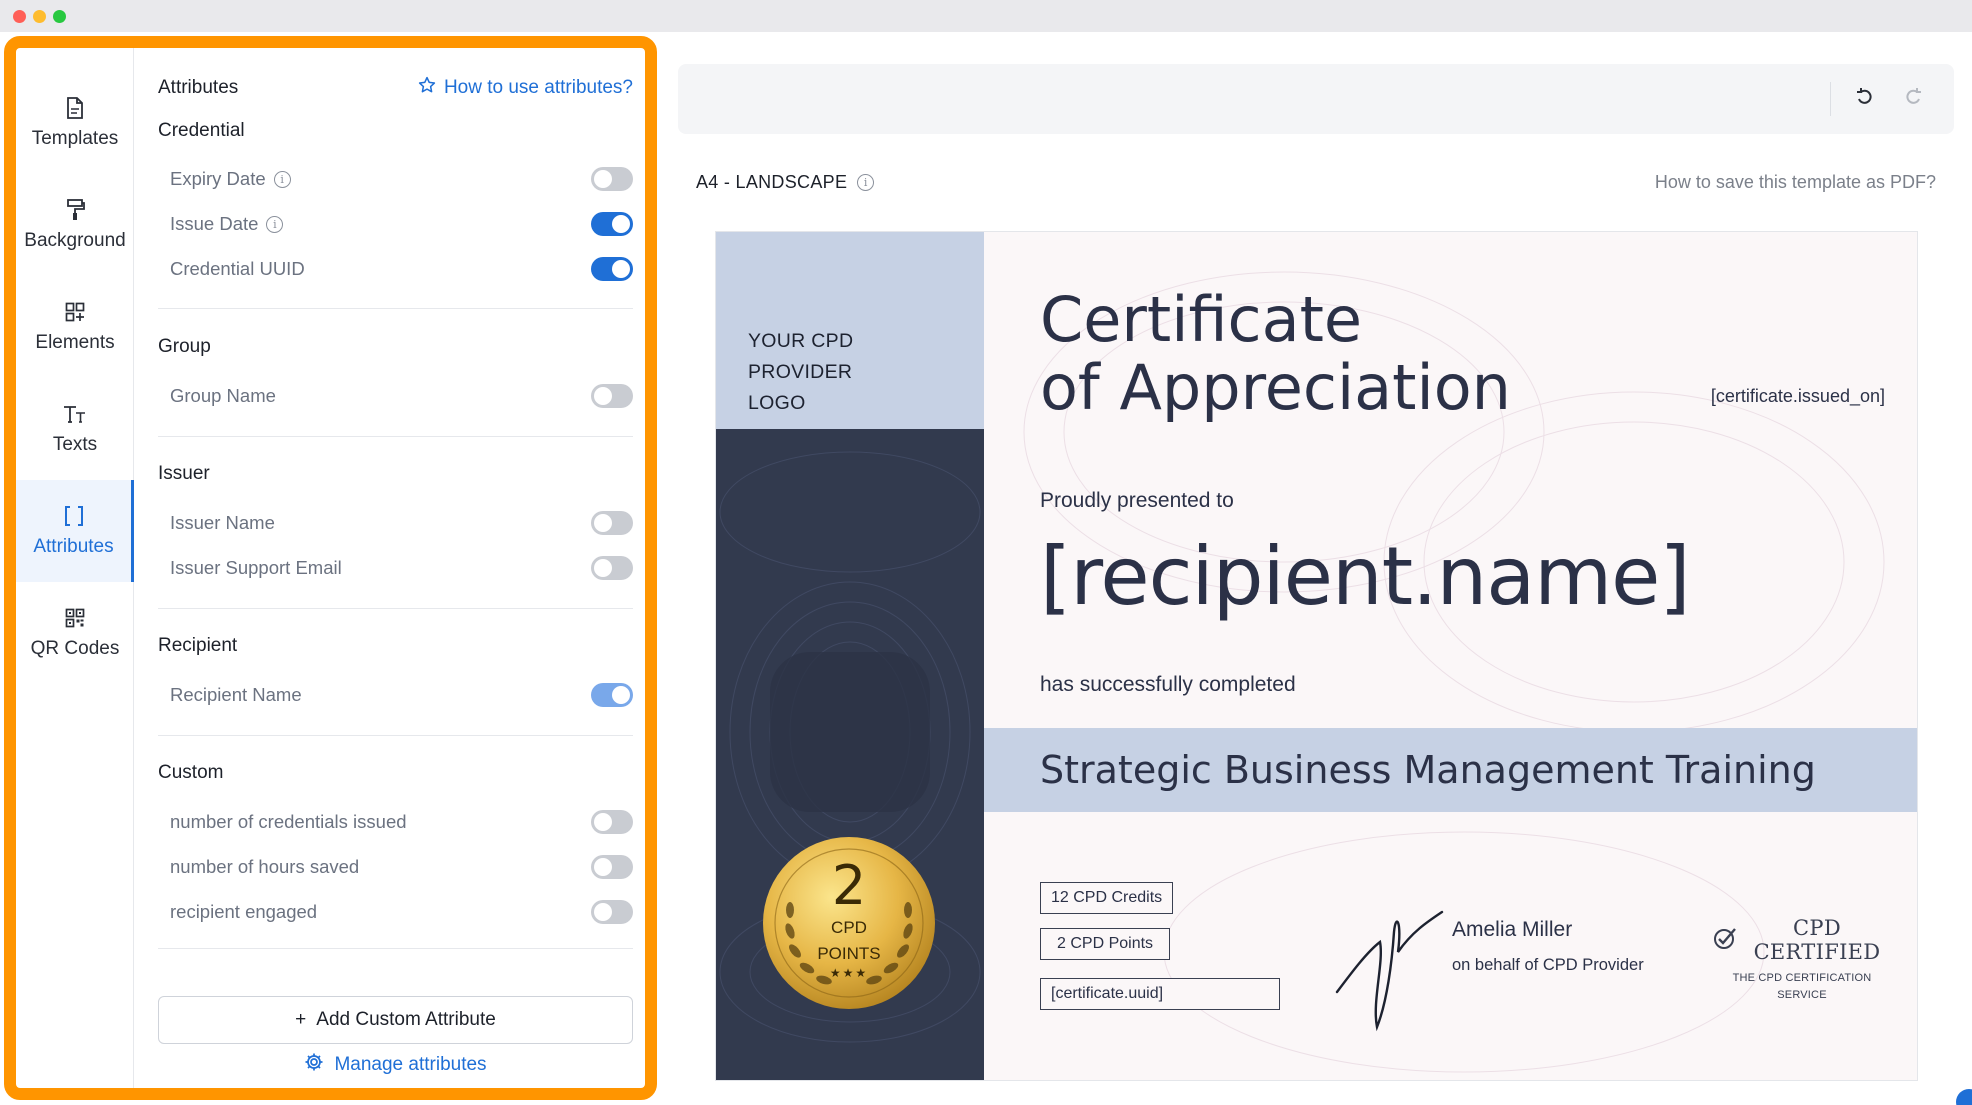  What do you see at coordinates (401, 179) in the screenshot?
I see `attribute-row-expiry-date: Expiry Date i` at bounding box center [401, 179].